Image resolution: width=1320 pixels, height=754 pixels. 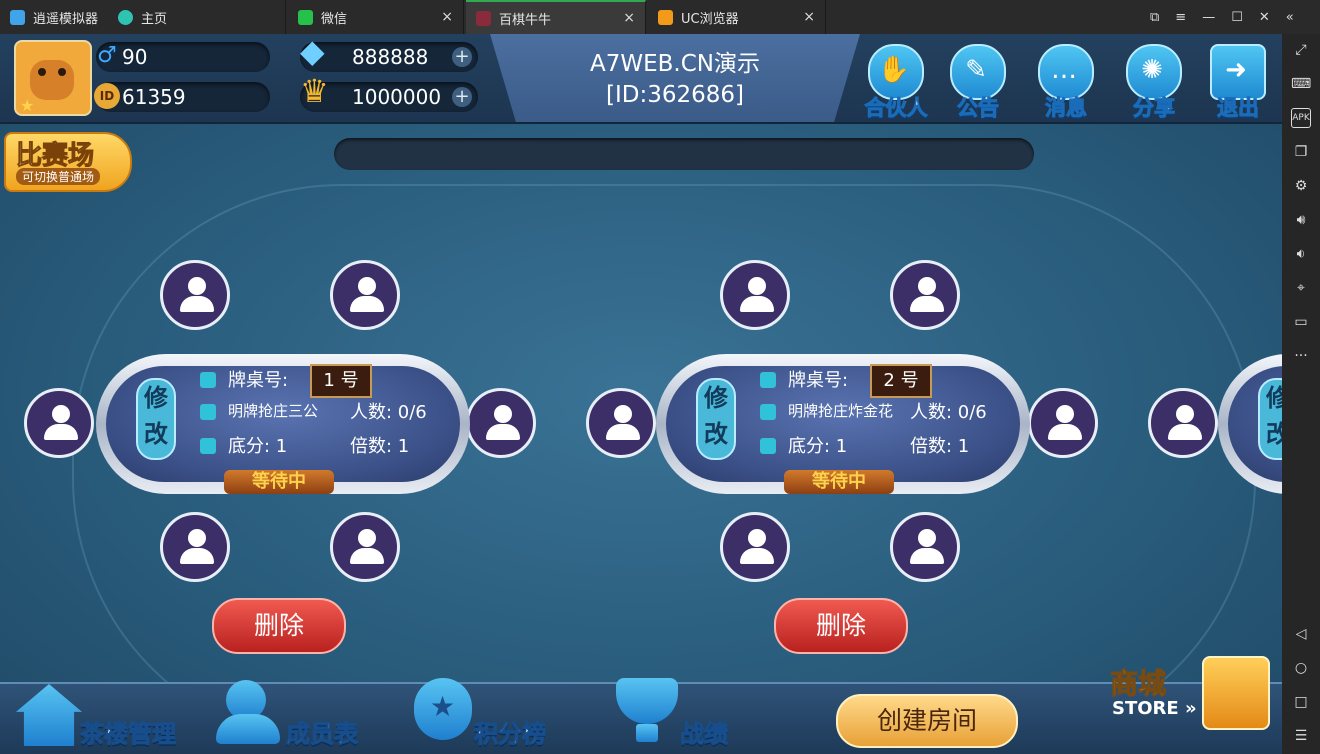 I want to click on player-avatar: ★, so click(x=53, y=78).